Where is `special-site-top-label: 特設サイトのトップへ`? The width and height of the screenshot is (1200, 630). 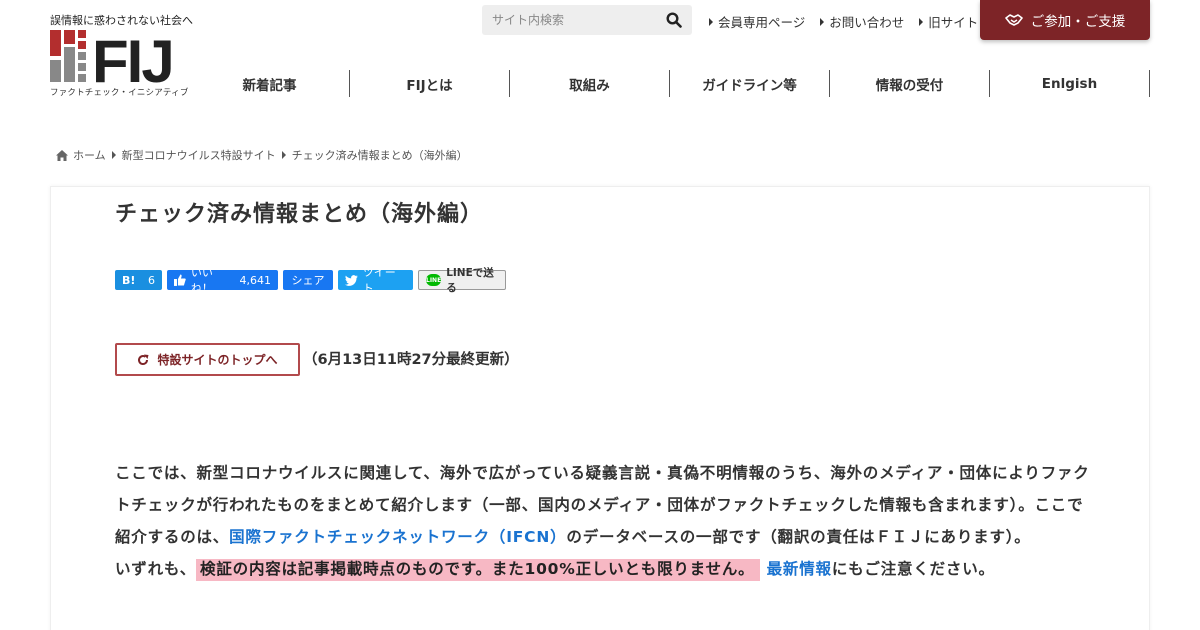
special-site-top-label: 特設サイトのトップへ is located at coordinates (217, 360).